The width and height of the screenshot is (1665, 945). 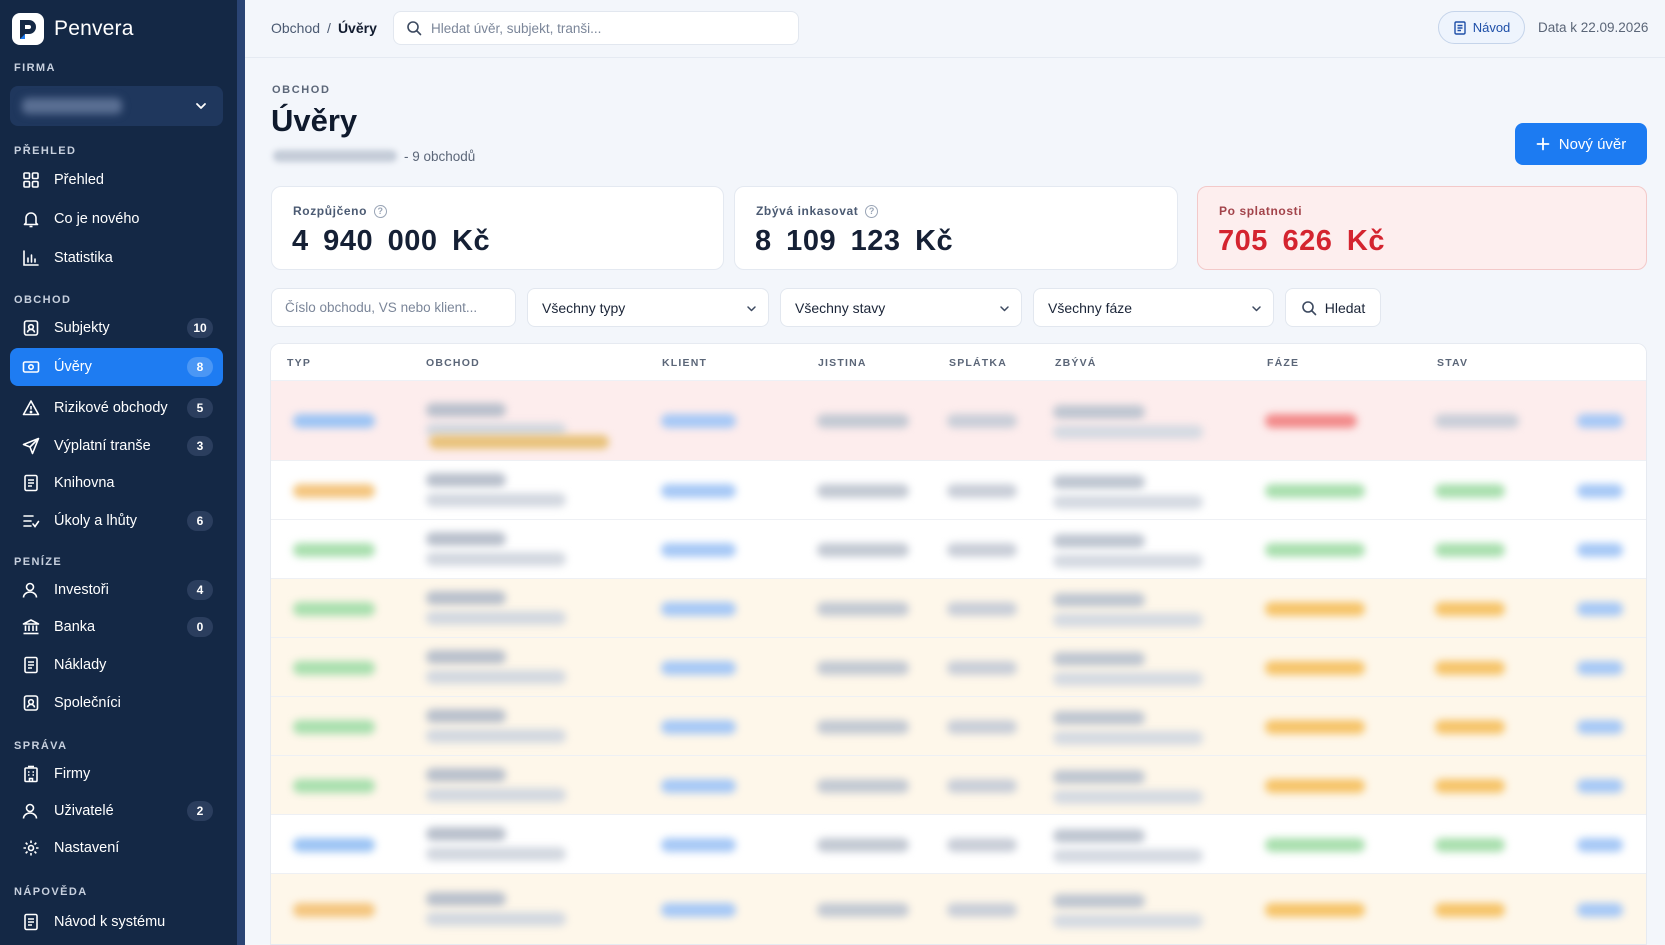 I want to click on filter-type-value: Všechny typy, so click(x=584, y=307).